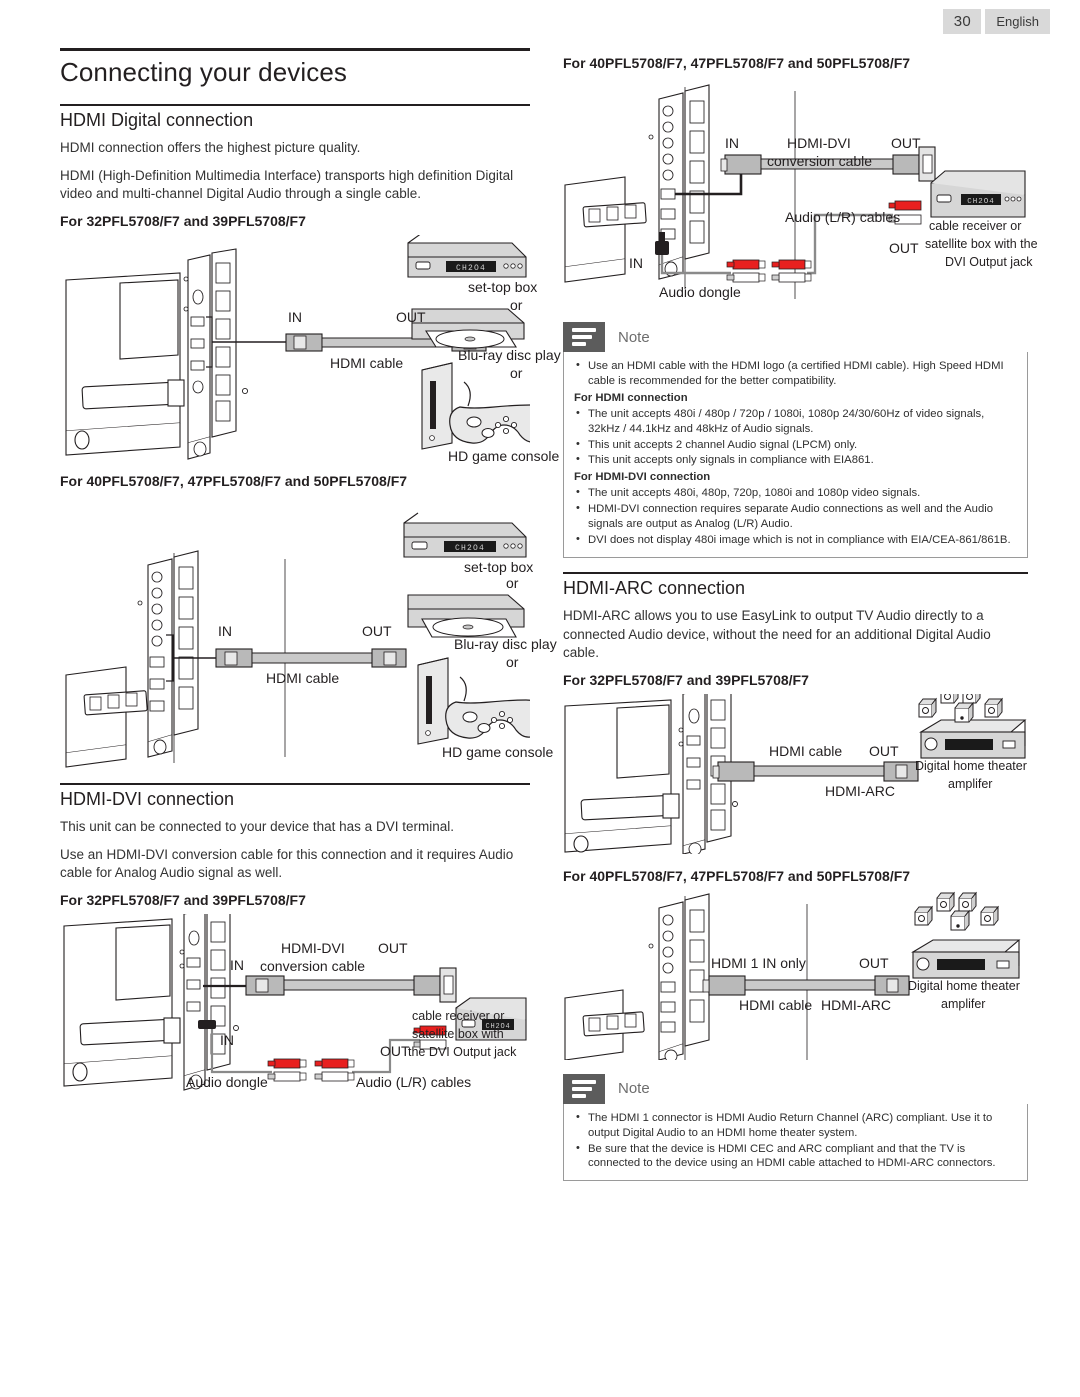  What do you see at coordinates (295, 105) in the screenshot?
I see `section-rule-hdmi` at bounding box center [295, 105].